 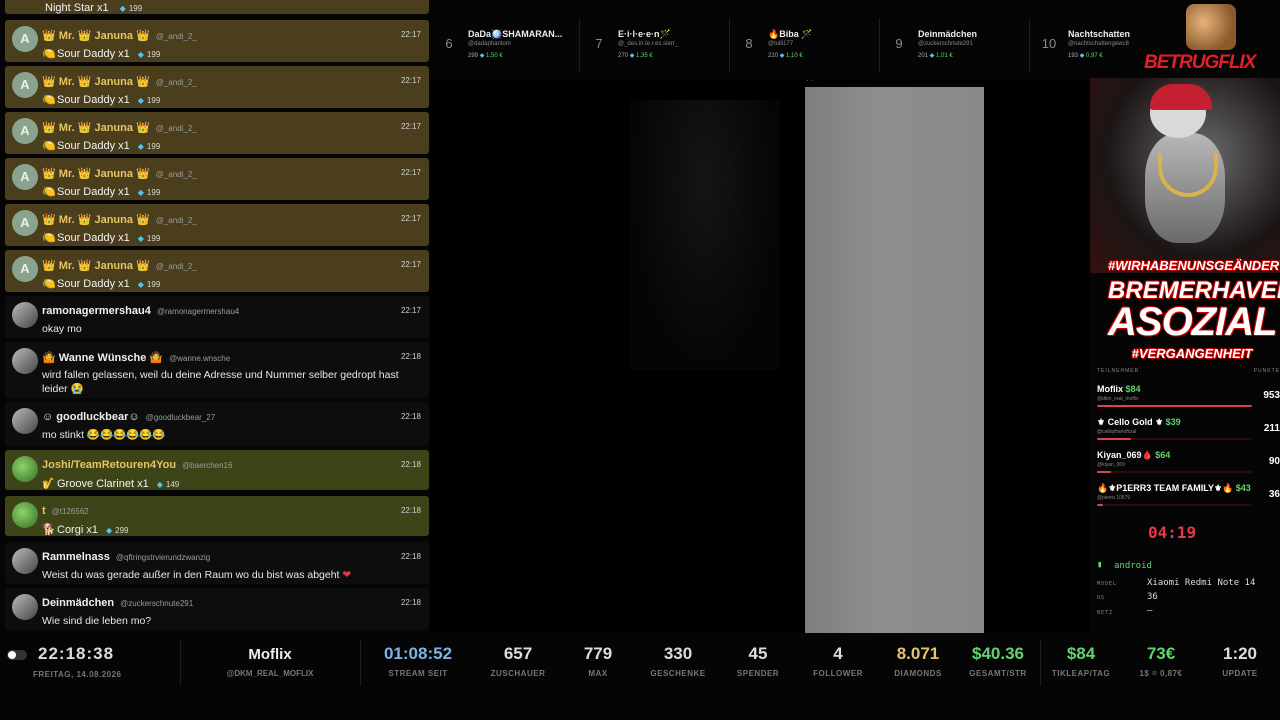 I want to click on stat-label: UPDATE, so click(x=1240, y=673).